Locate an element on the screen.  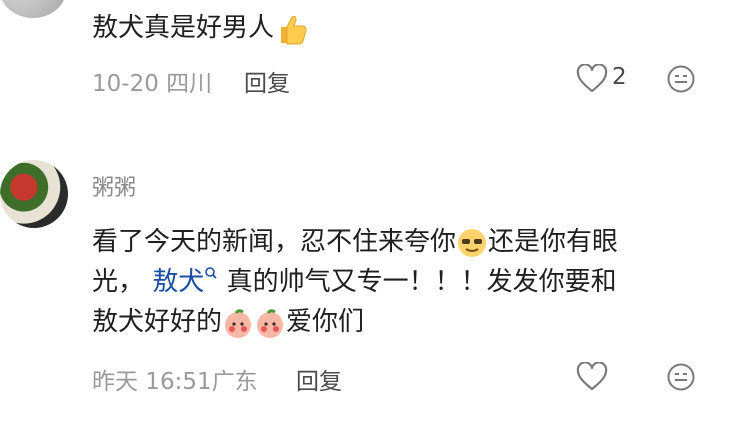
comment-text: 敖犬真是好男人 is located at coordinates (200, 28).